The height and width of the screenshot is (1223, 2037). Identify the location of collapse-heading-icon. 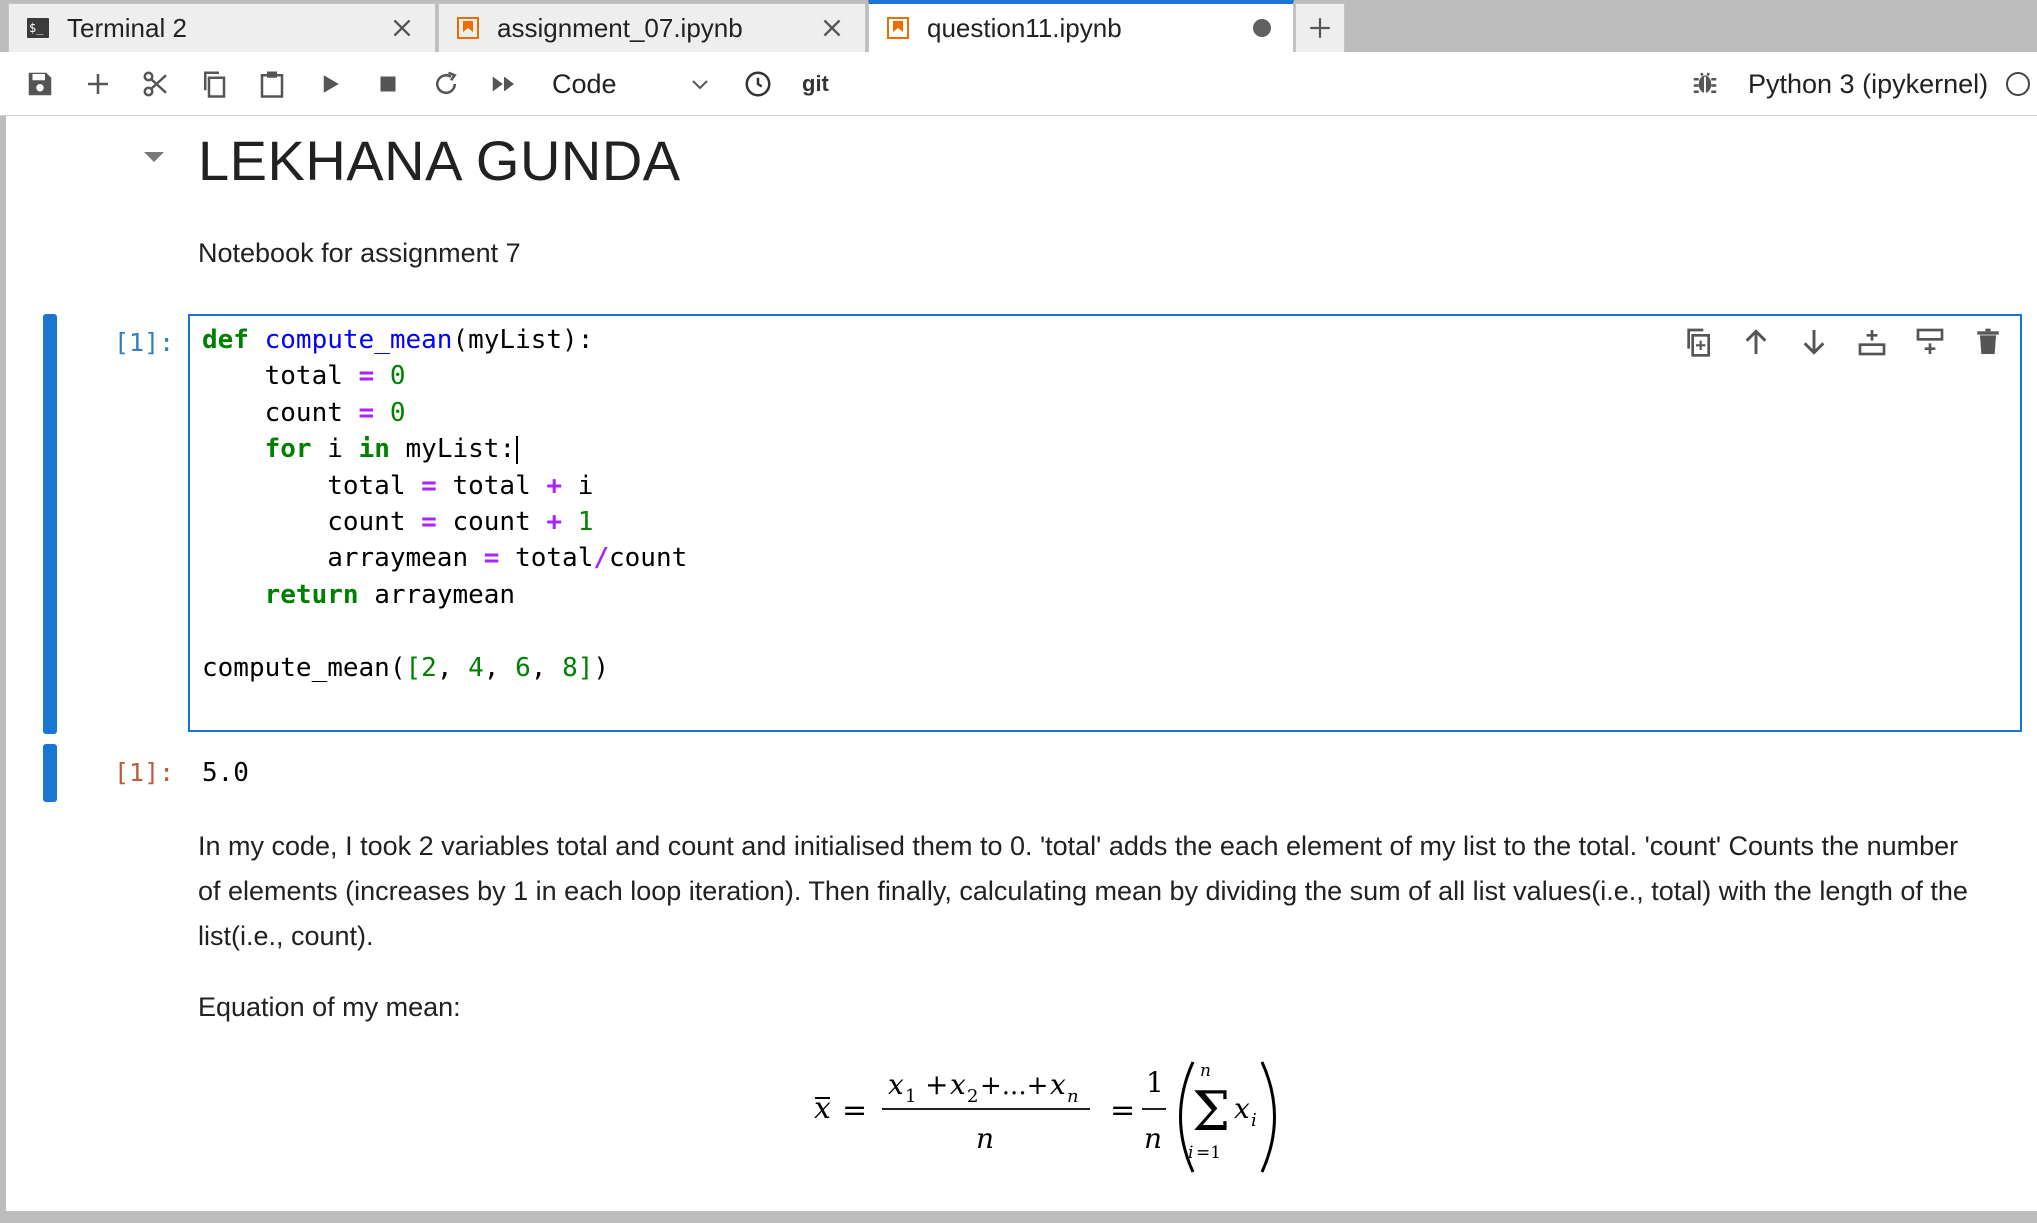
(154, 158).